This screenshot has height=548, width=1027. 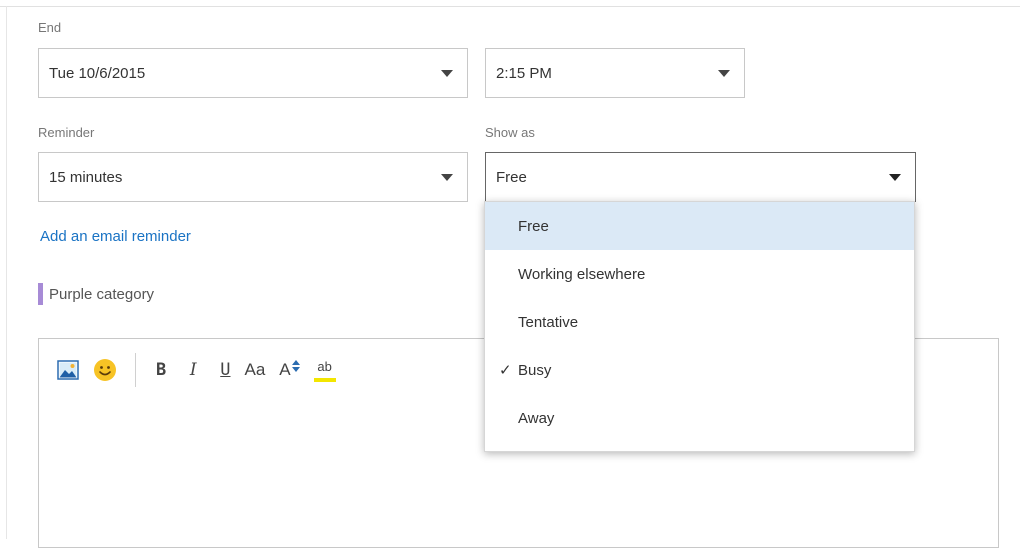 I want to click on show-as-option-busy: ✓ Busy, so click(x=699, y=370).